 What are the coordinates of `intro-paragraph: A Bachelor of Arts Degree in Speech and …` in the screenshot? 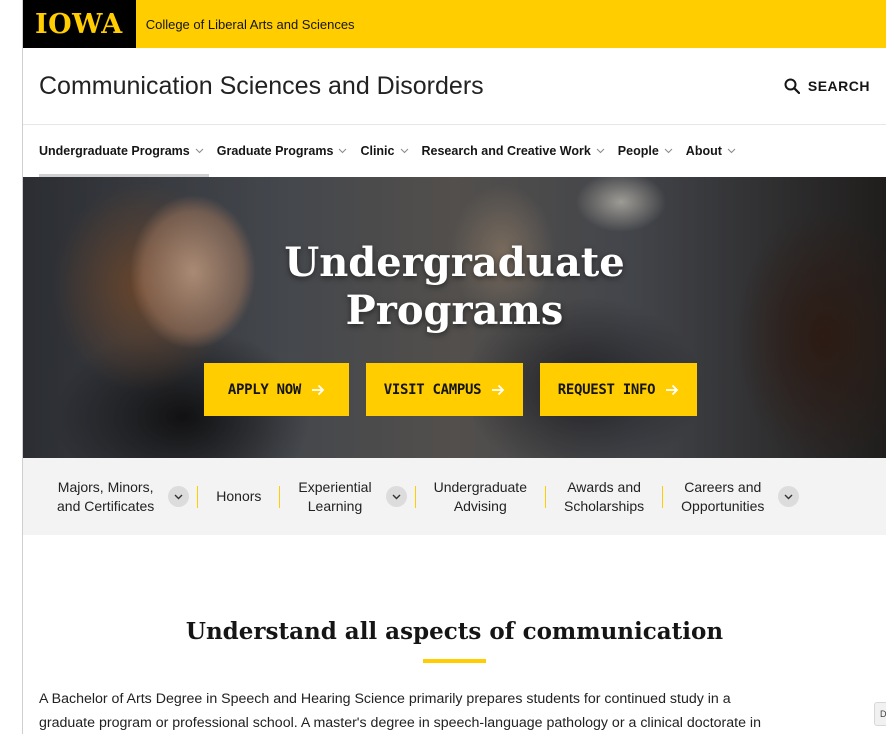 It's located at (454, 710).